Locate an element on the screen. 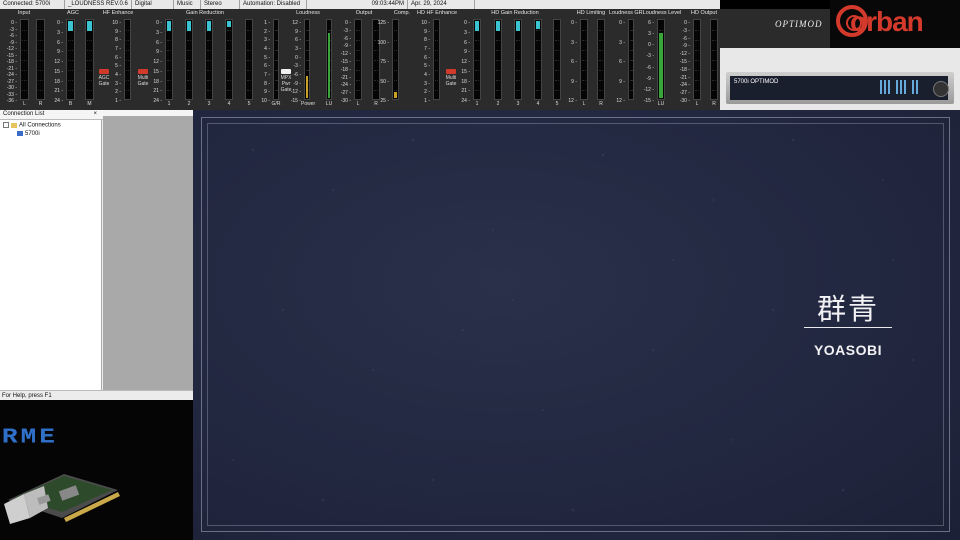 This screenshot has width=960, height=540. meter-title: Gain Reduction is located at coordinates (205, 13).